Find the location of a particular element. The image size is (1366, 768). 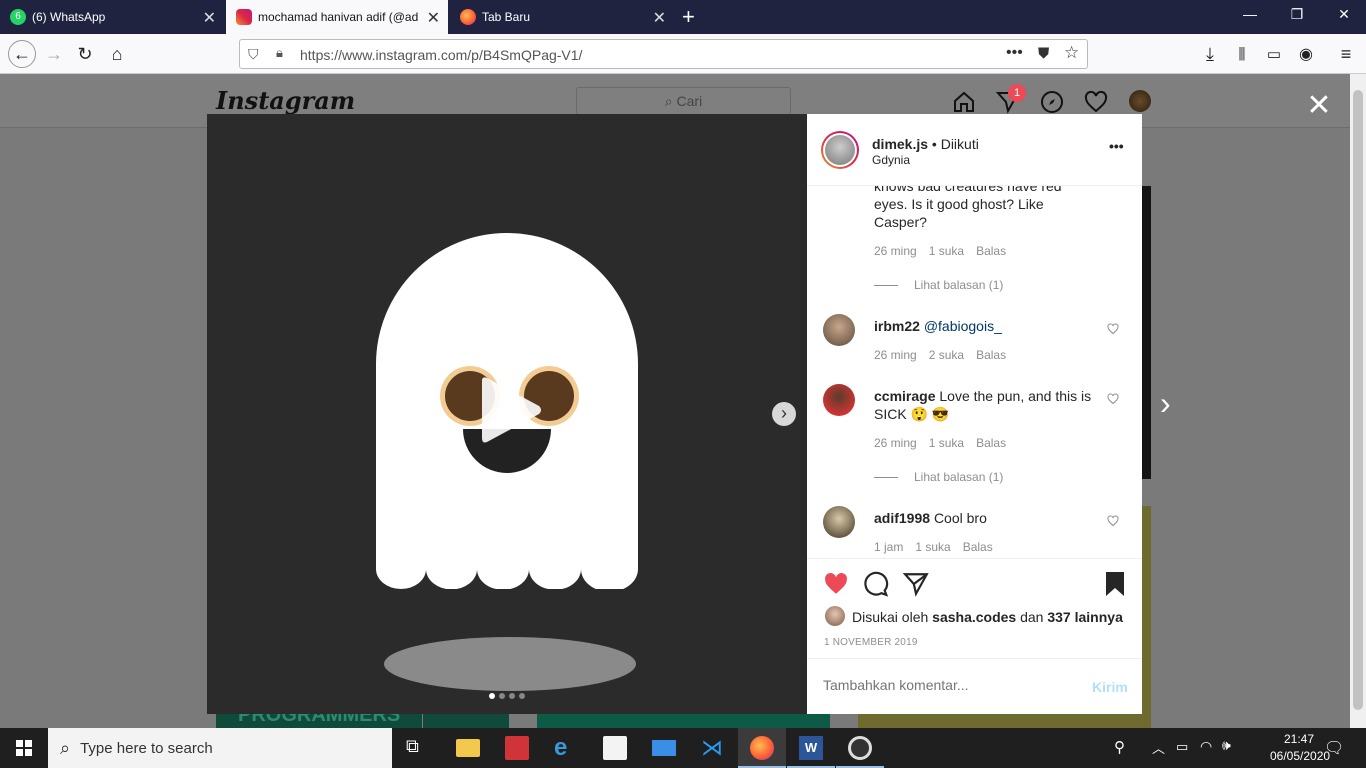

carousel-next-chevron-icon: › is located at coordinates (784, 414).